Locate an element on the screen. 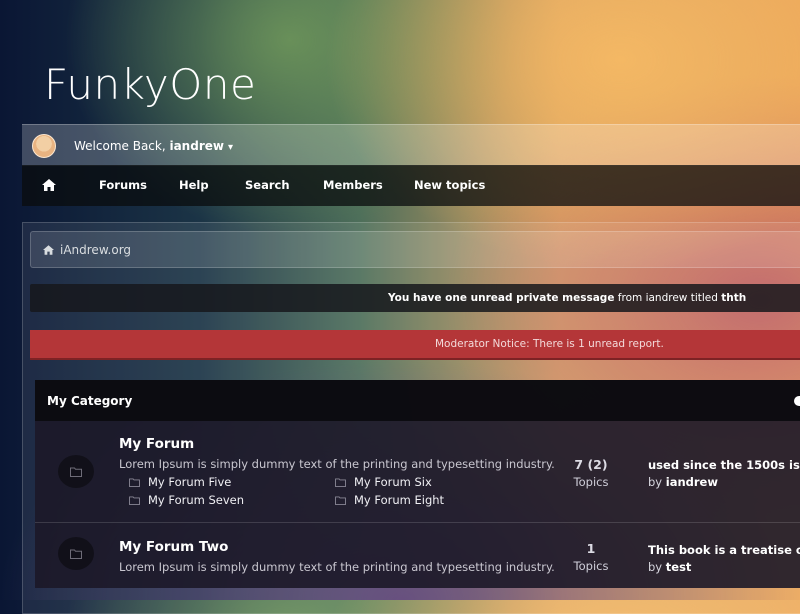  nav-home is located at coordinates (49, 186).